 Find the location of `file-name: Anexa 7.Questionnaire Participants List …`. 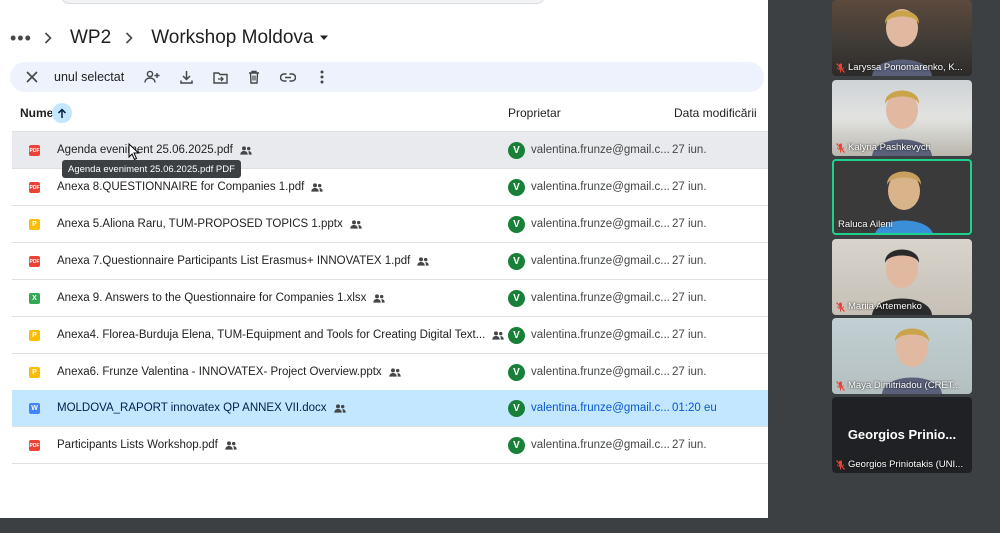

file-name: Anexa 7.Questionnaire Participants List … is located at coordinates (243, 261).